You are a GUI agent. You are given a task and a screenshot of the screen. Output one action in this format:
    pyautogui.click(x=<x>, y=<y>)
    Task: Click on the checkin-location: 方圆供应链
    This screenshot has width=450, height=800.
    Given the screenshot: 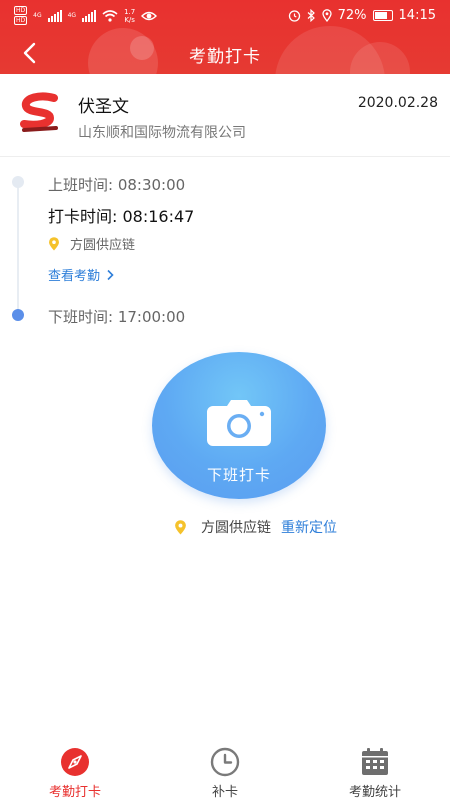 What is the action you would take?
    pyautogui.click(x=103, y=245)
    